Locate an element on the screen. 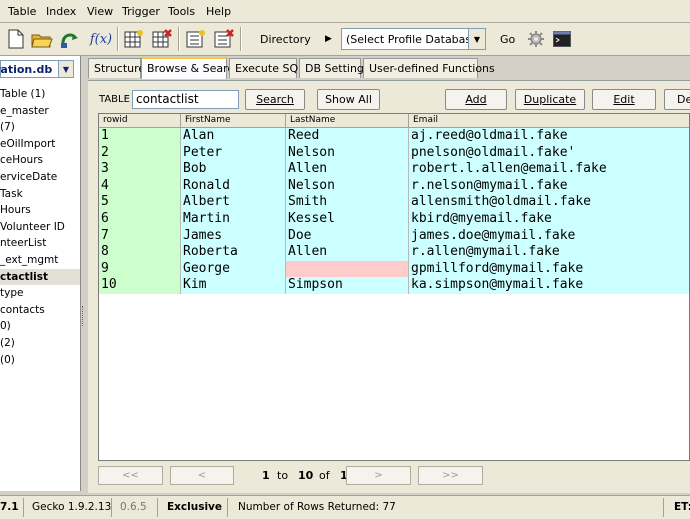 This screenshot has width=690, height=519. table-row: 4 Ronald Nelson r.nelson@mymail.fake is located at coordinates (394, 186).